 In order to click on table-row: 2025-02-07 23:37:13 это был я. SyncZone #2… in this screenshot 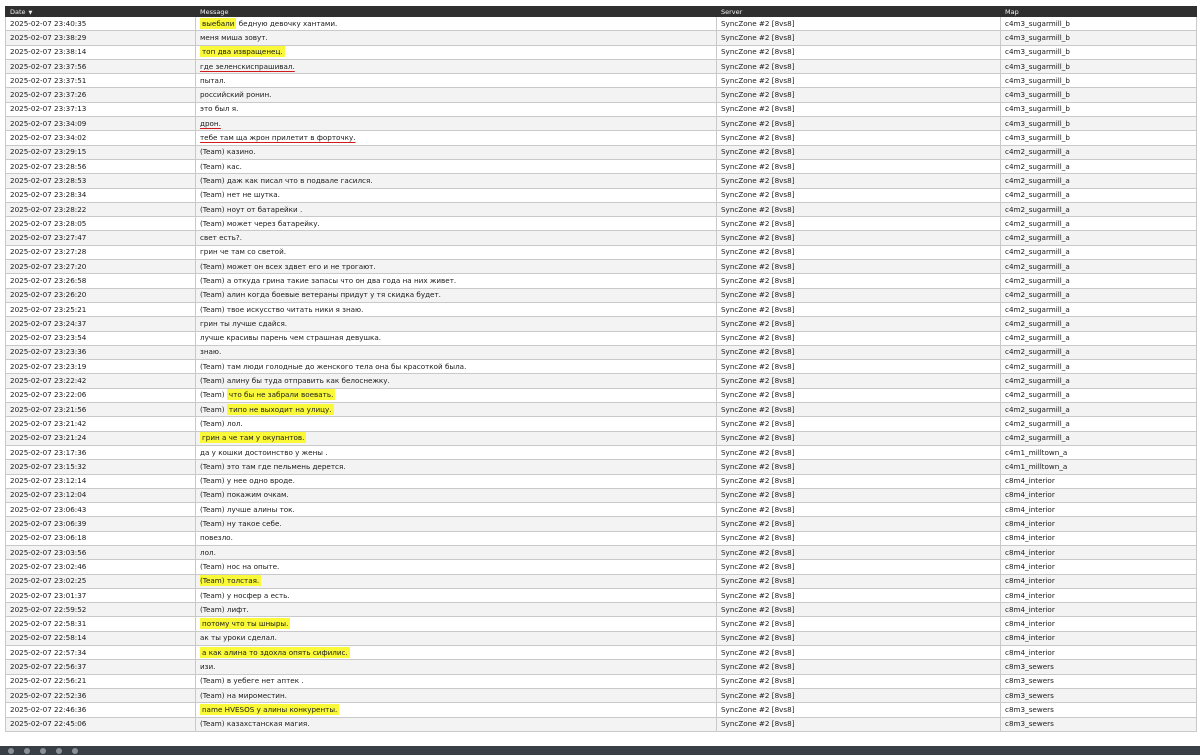, I will do `click(601, 109)`.